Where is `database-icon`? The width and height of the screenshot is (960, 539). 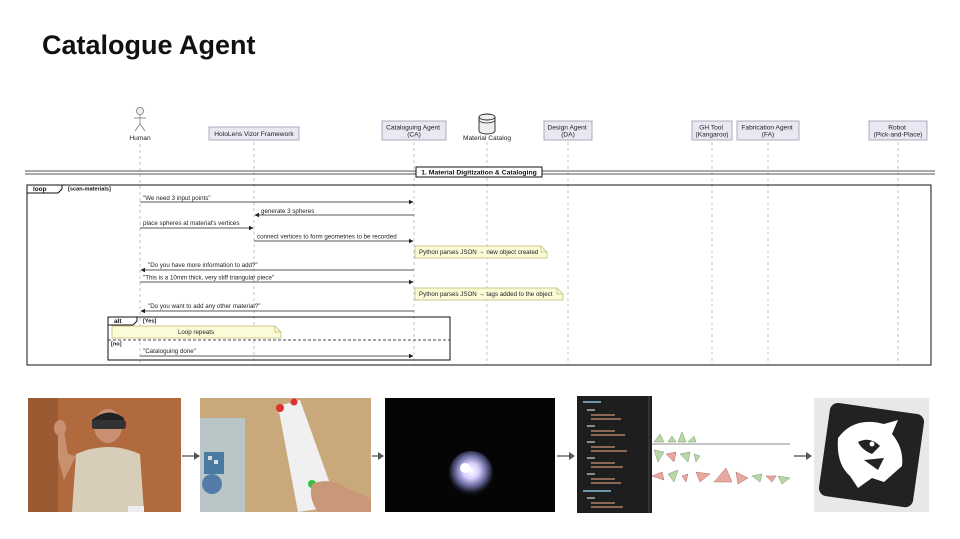 database-icon is located at coordinates (487, 124).